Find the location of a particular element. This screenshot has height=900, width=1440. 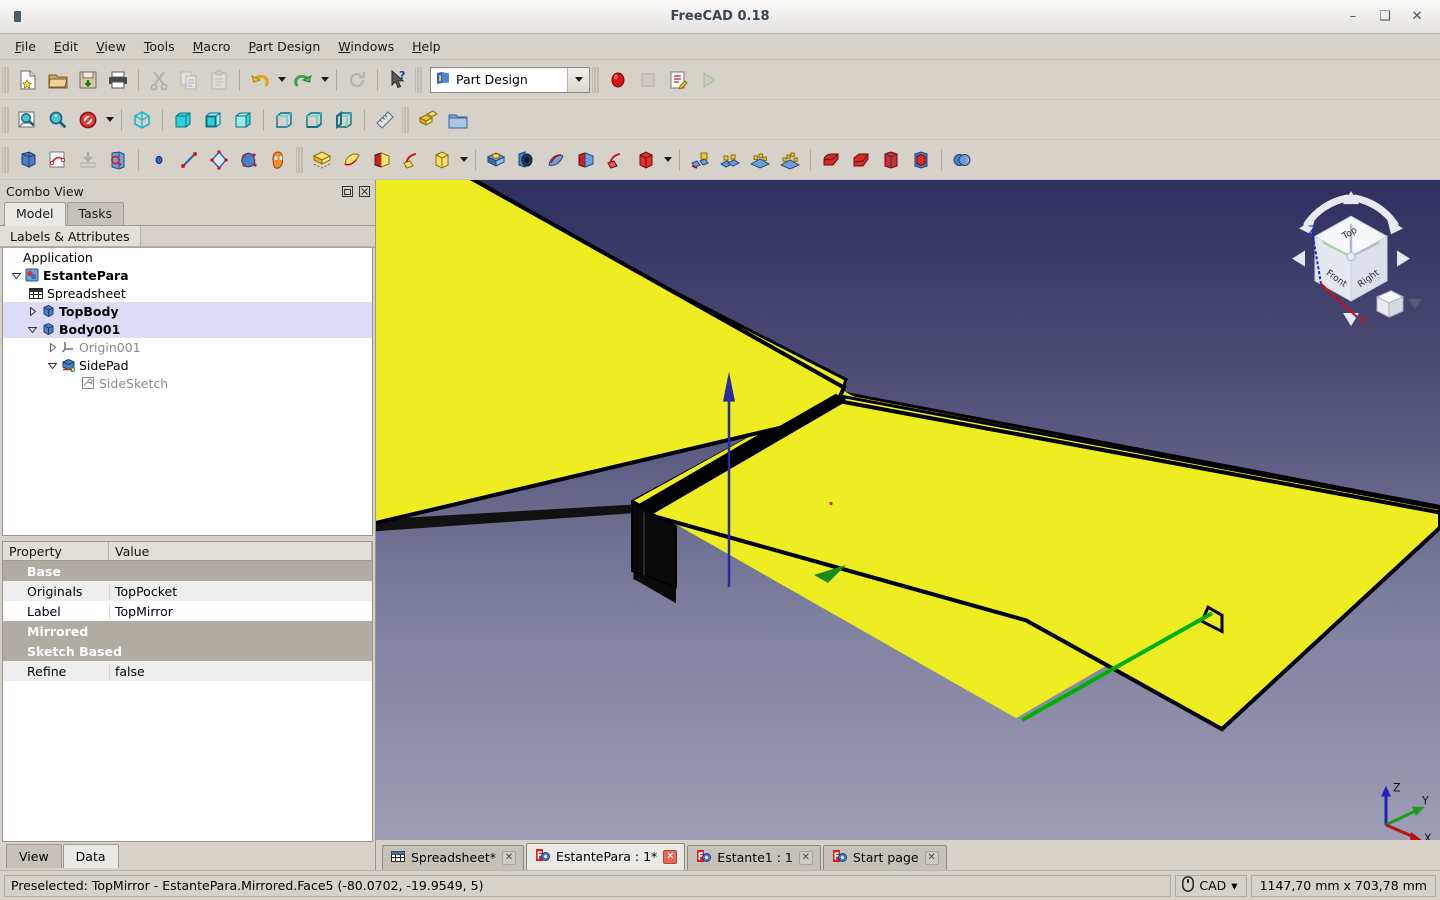

menu-part-design: Part Design is located at coordinates (284, 46).